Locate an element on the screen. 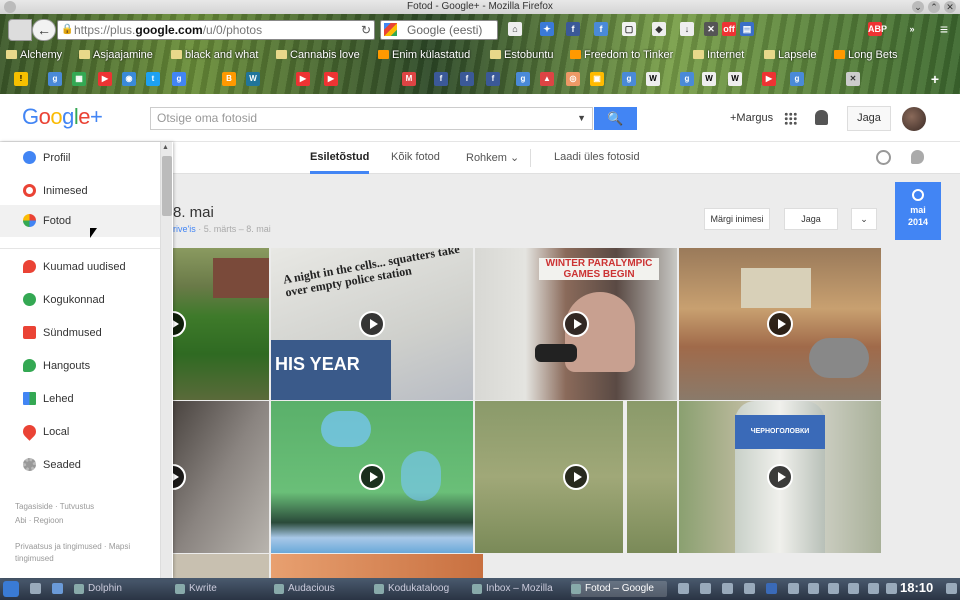 The width and height of the screenshot is (960, 600). tag-people-button: Märgi inimesi is located at coordinates (737, 219).